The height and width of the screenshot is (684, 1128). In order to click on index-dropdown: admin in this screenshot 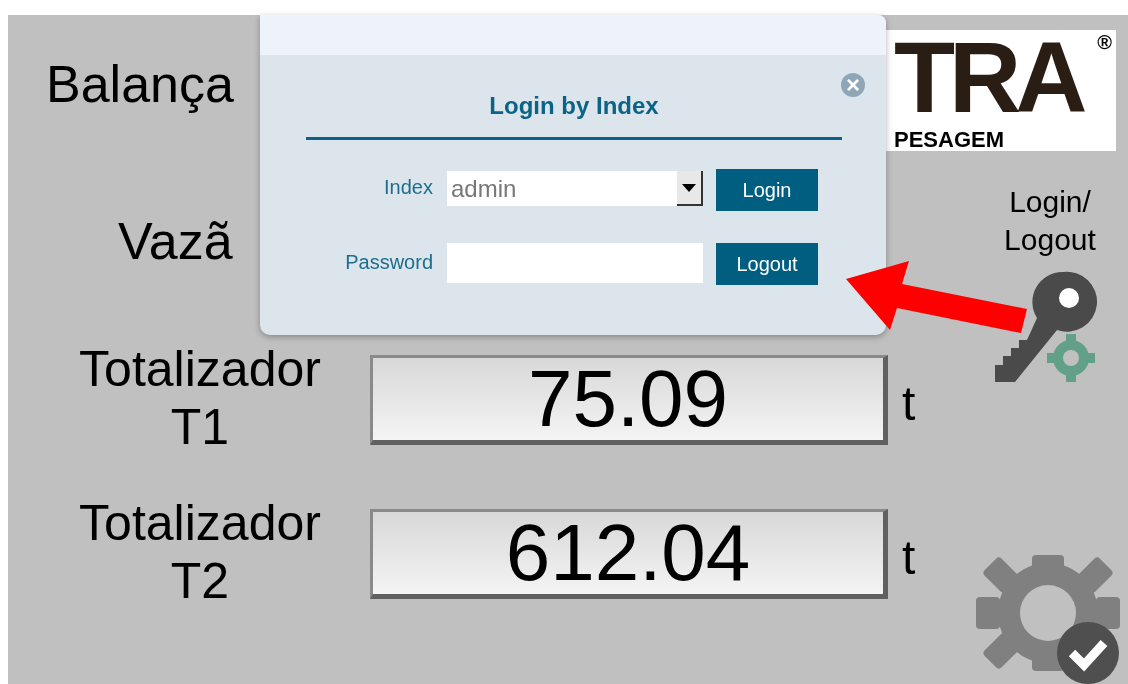, I will do `click(575, 188)`.